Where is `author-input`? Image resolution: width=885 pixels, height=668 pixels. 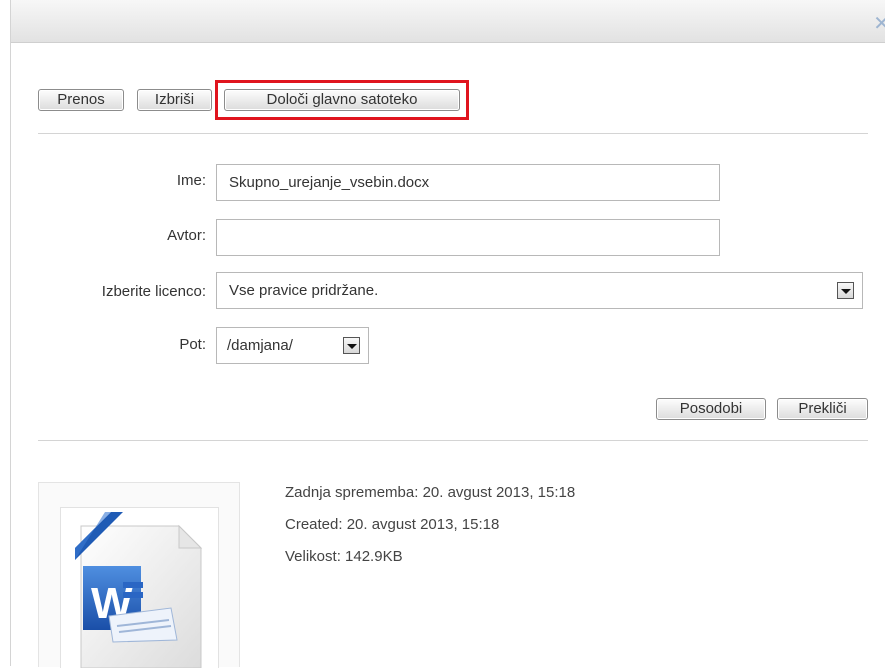
author-input is located at coordinates (468, 237).